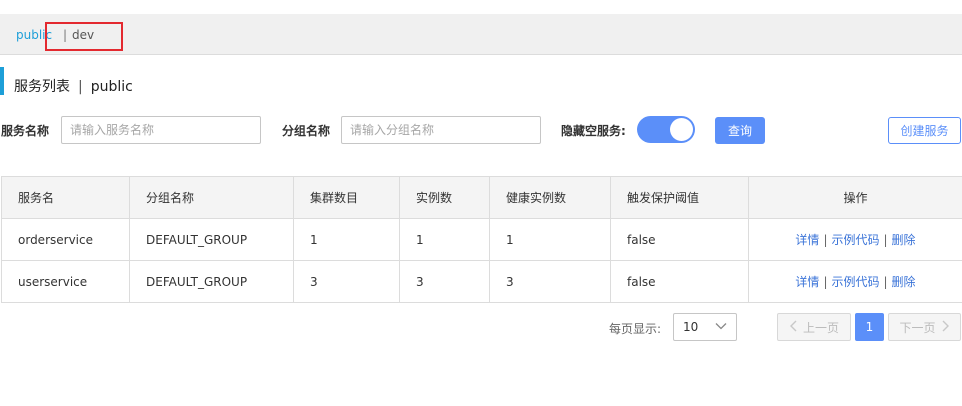  What do you see at coordinates (666, 129) in the screenshot?
I see `hide-empty-toggle` at bounding box center [666, 129].